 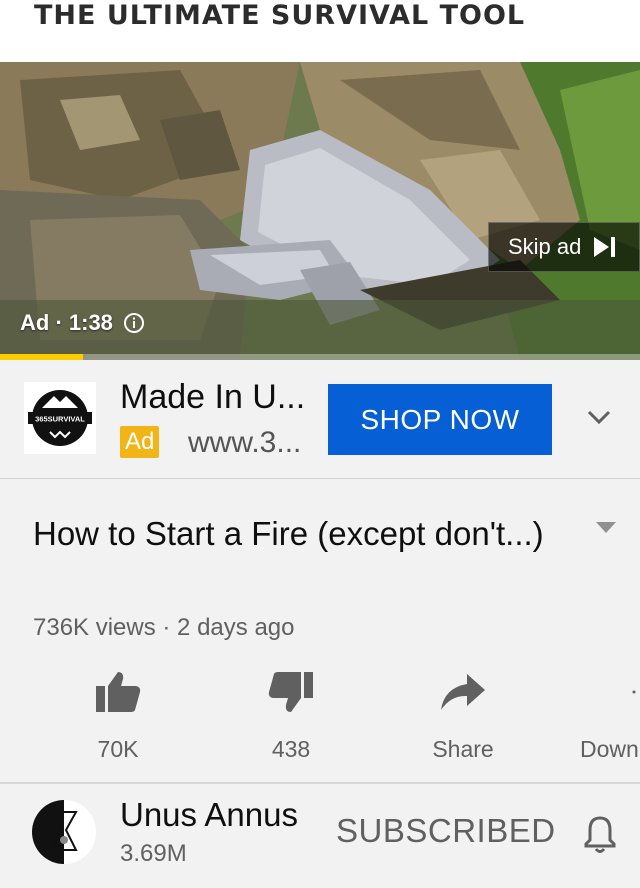 I want to click on share-arrow-icon, so click(x=463, y=692).